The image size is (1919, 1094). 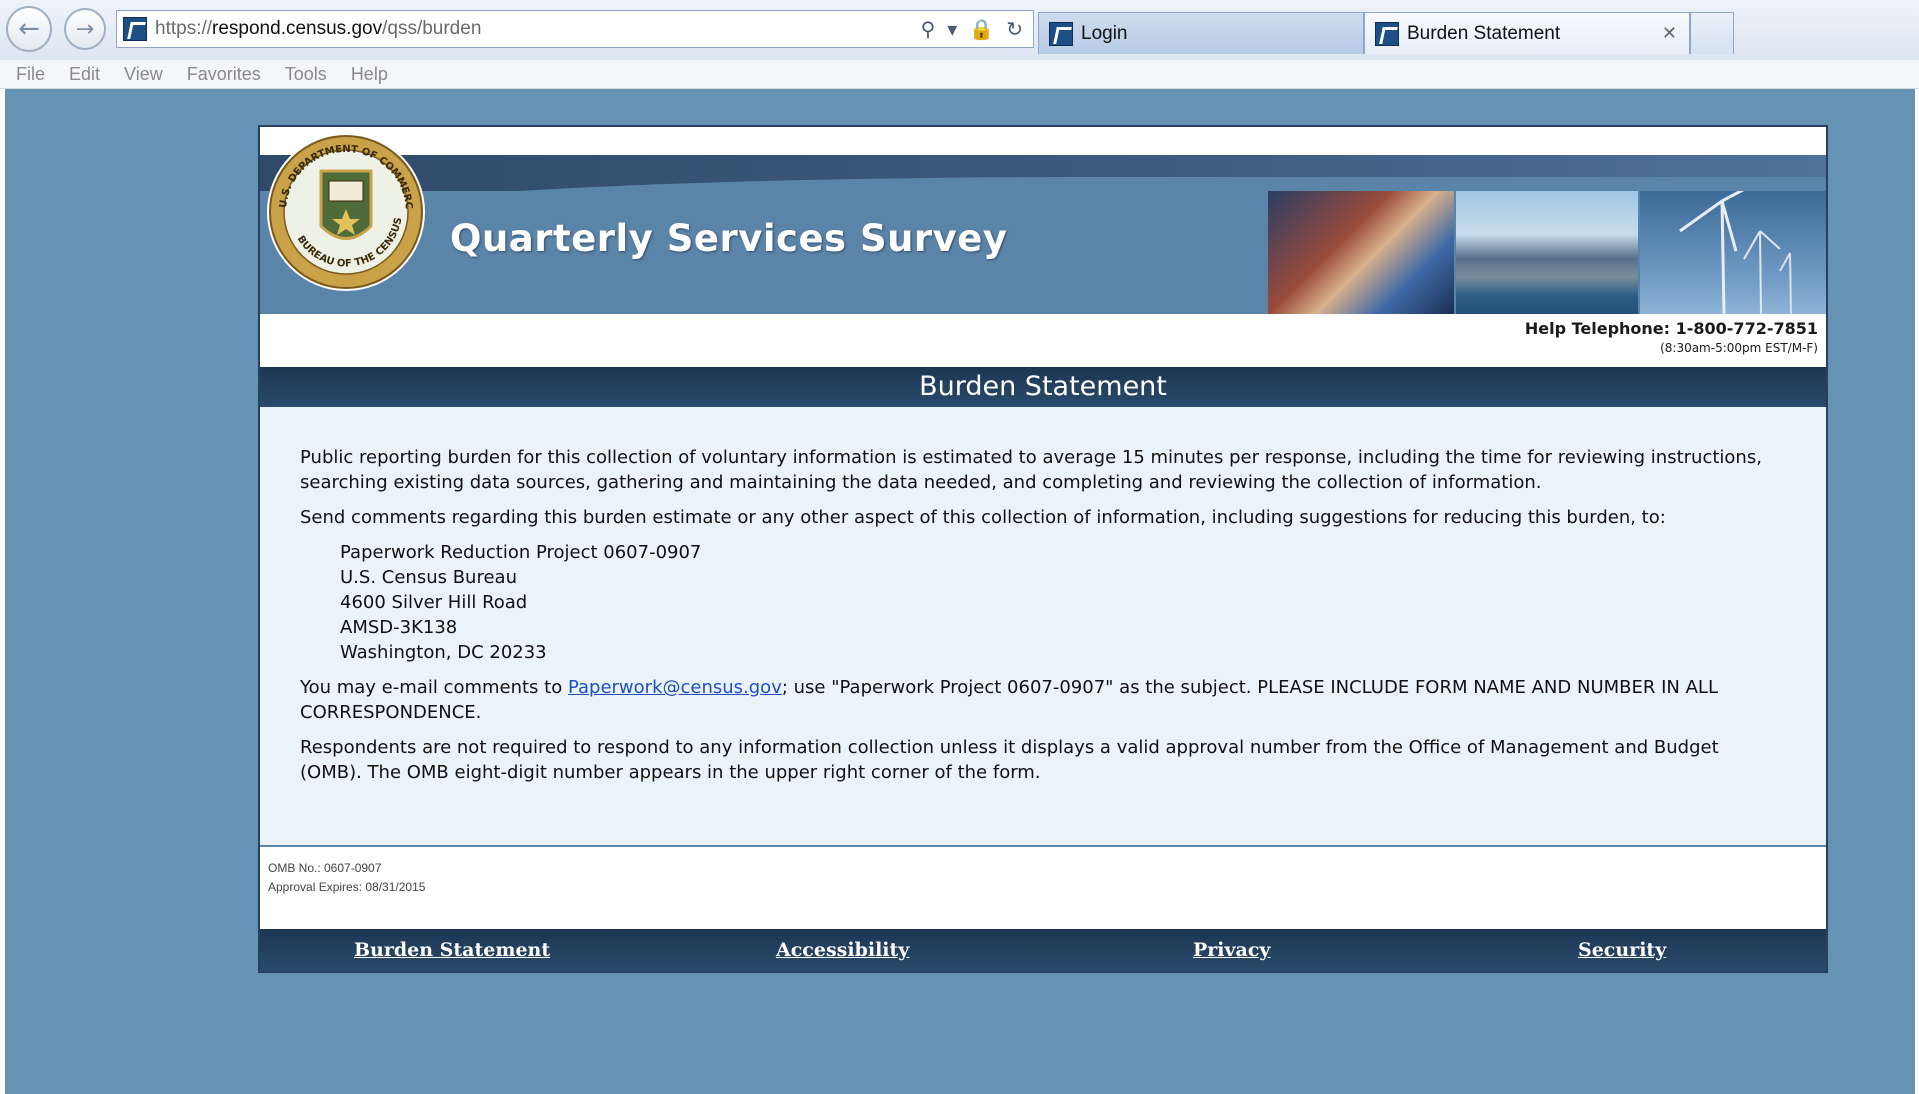 I want to click on email-link: Paperwork@census.gov, so click(x=675, y=687).